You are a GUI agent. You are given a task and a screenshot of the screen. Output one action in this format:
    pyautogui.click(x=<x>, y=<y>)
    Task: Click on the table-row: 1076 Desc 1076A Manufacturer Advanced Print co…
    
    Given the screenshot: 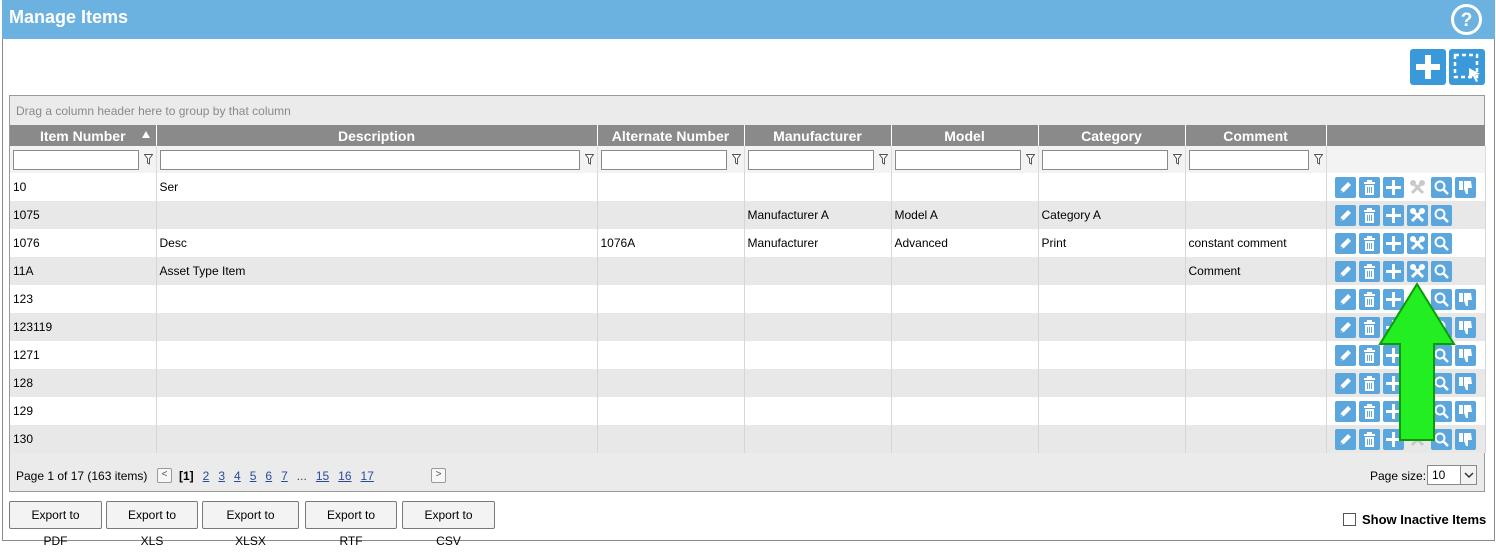 What is the action you would take?
    pyautogui.click(x=748, y=243)
    